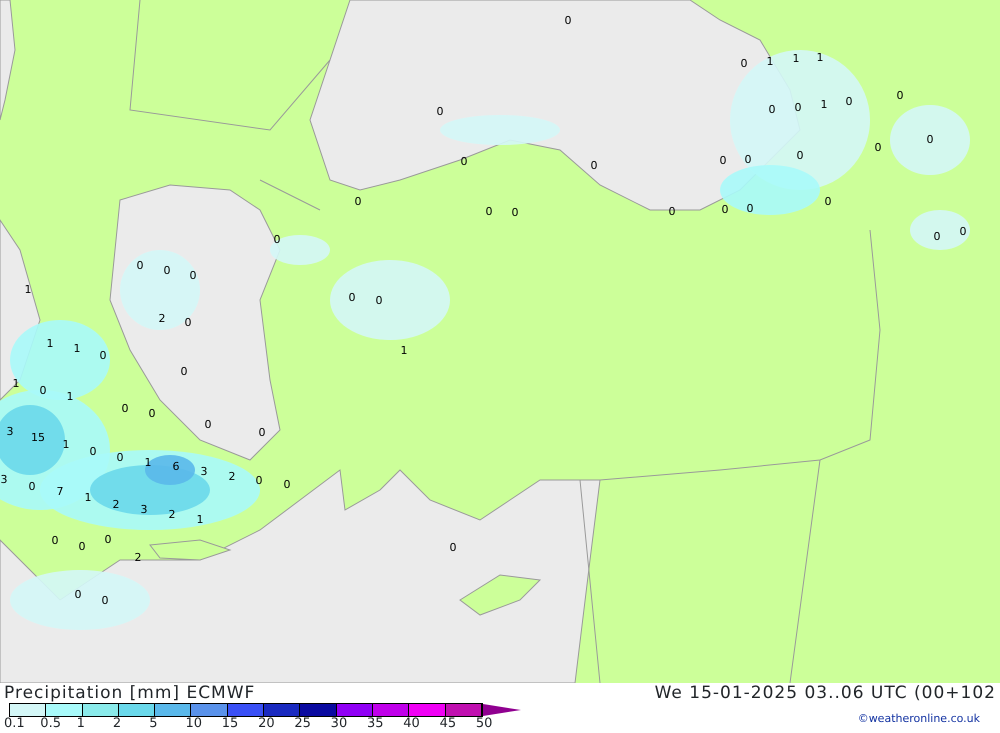 Image resolution: width=1000 pixels, height=733 pixels. Describe the element at coordinates (38, 437) in the screenshot. I see `precipitation-value: 15` at that location.